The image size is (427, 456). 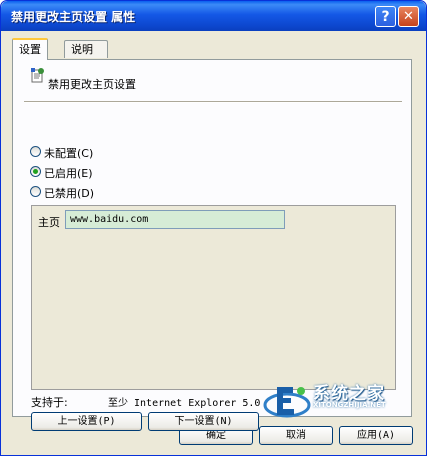 What do you see at coordinates (349, 405) in the screenshot?
I see `watermark-subtext: XITONGZHIJIA.NET` at bounding box center [349, 405].